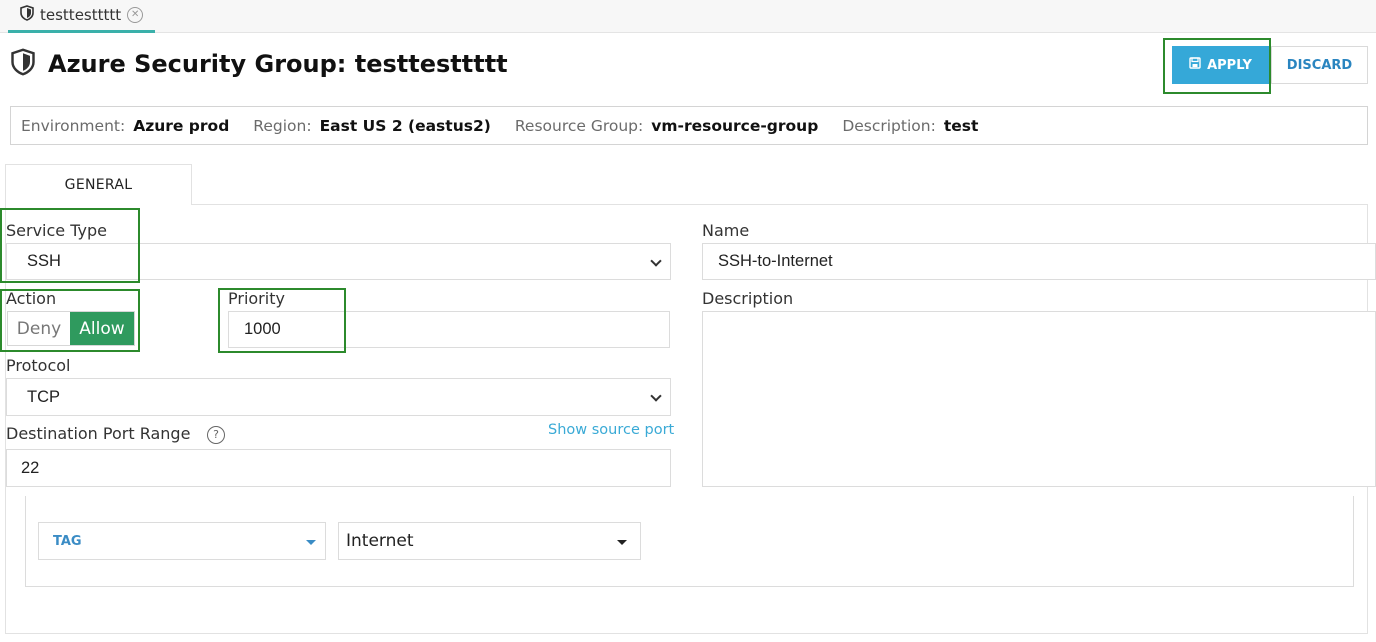 This screenshot has height=642, width=1376. I want to click on action-highlight, so click(70, 320).